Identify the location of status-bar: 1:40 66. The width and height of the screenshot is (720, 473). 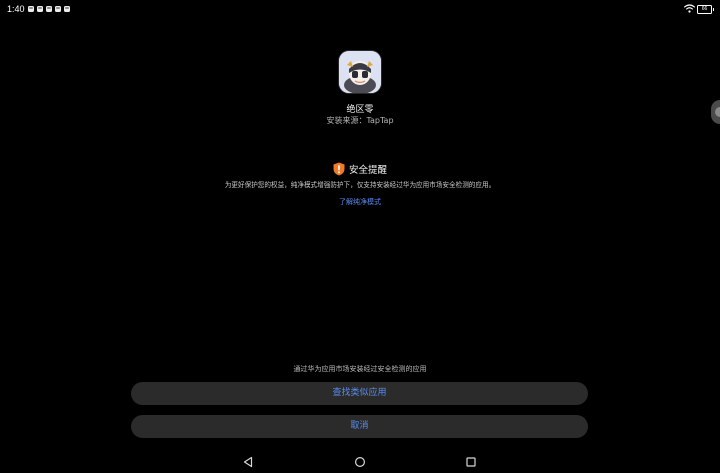
(360, 10).